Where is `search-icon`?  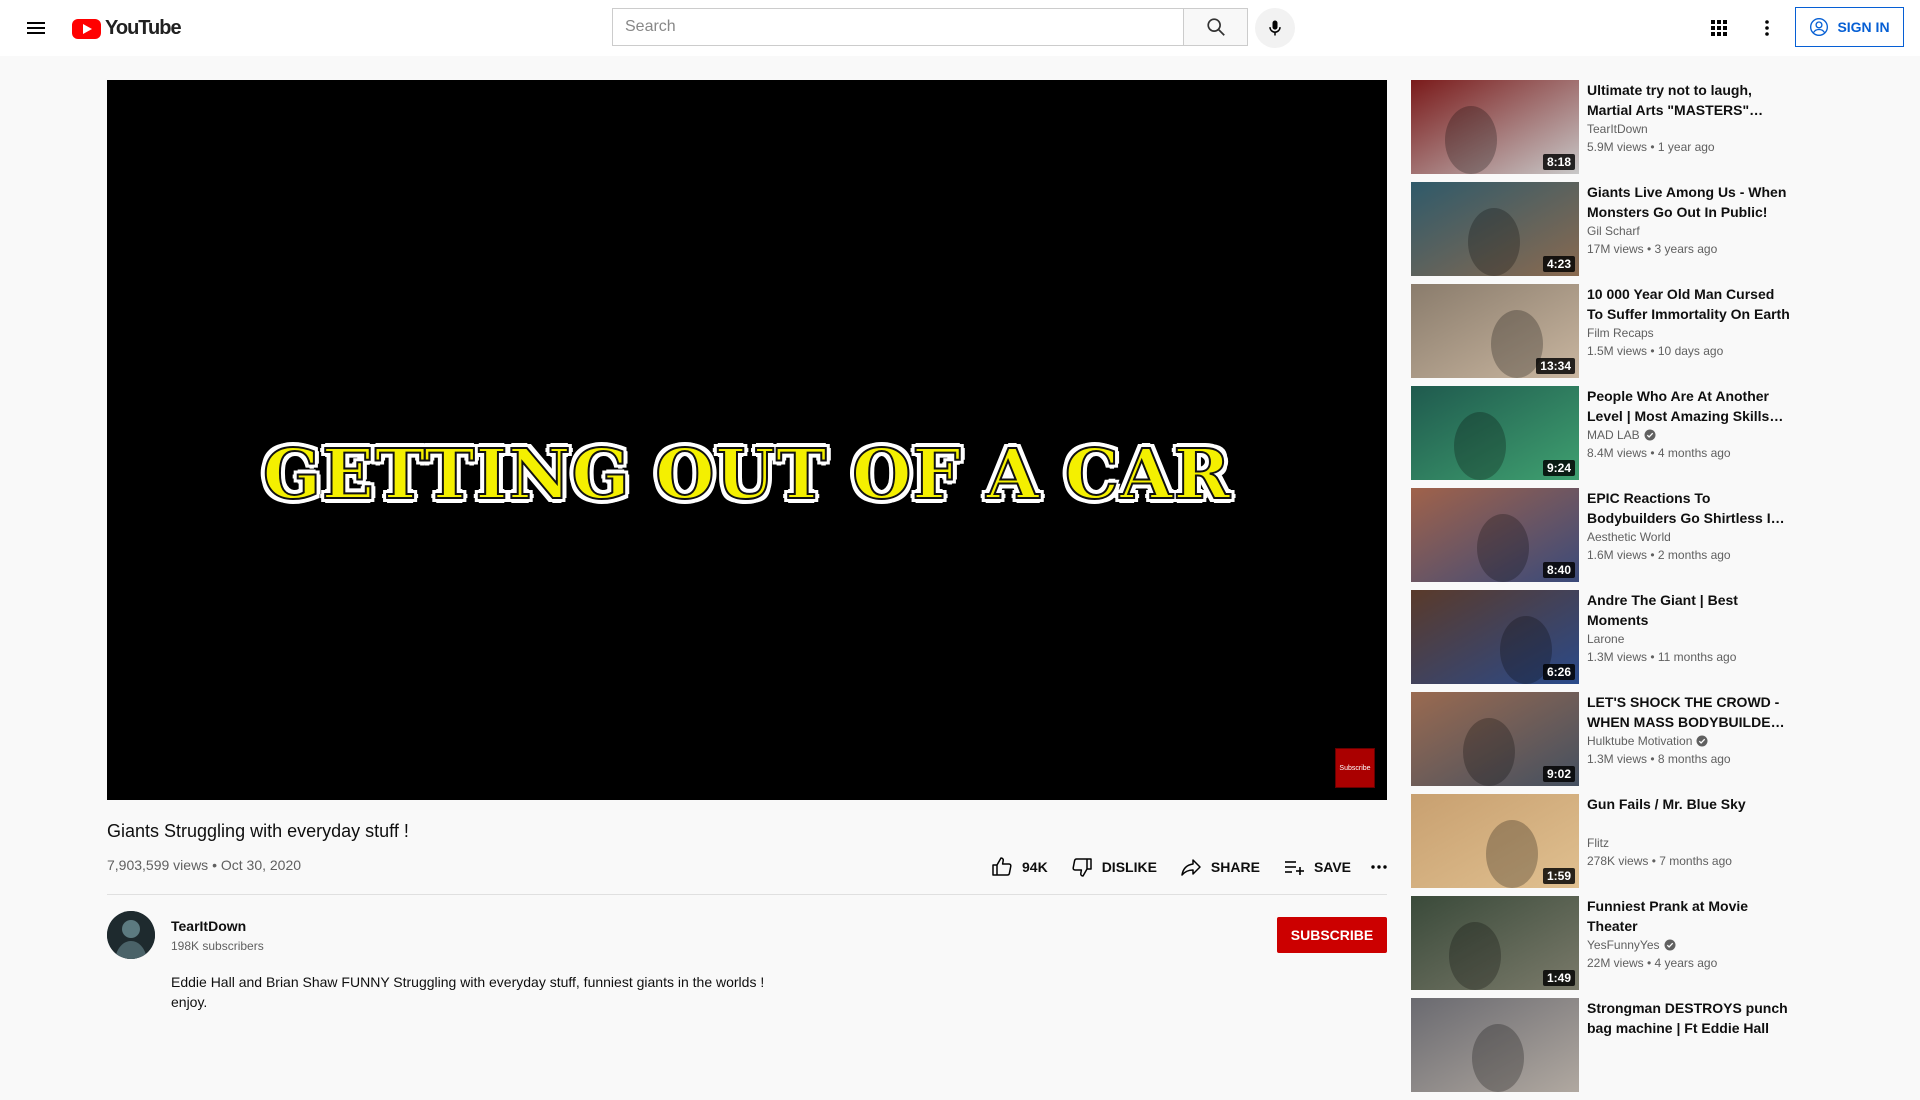
search-icon is located at coordinates (1215, 27).